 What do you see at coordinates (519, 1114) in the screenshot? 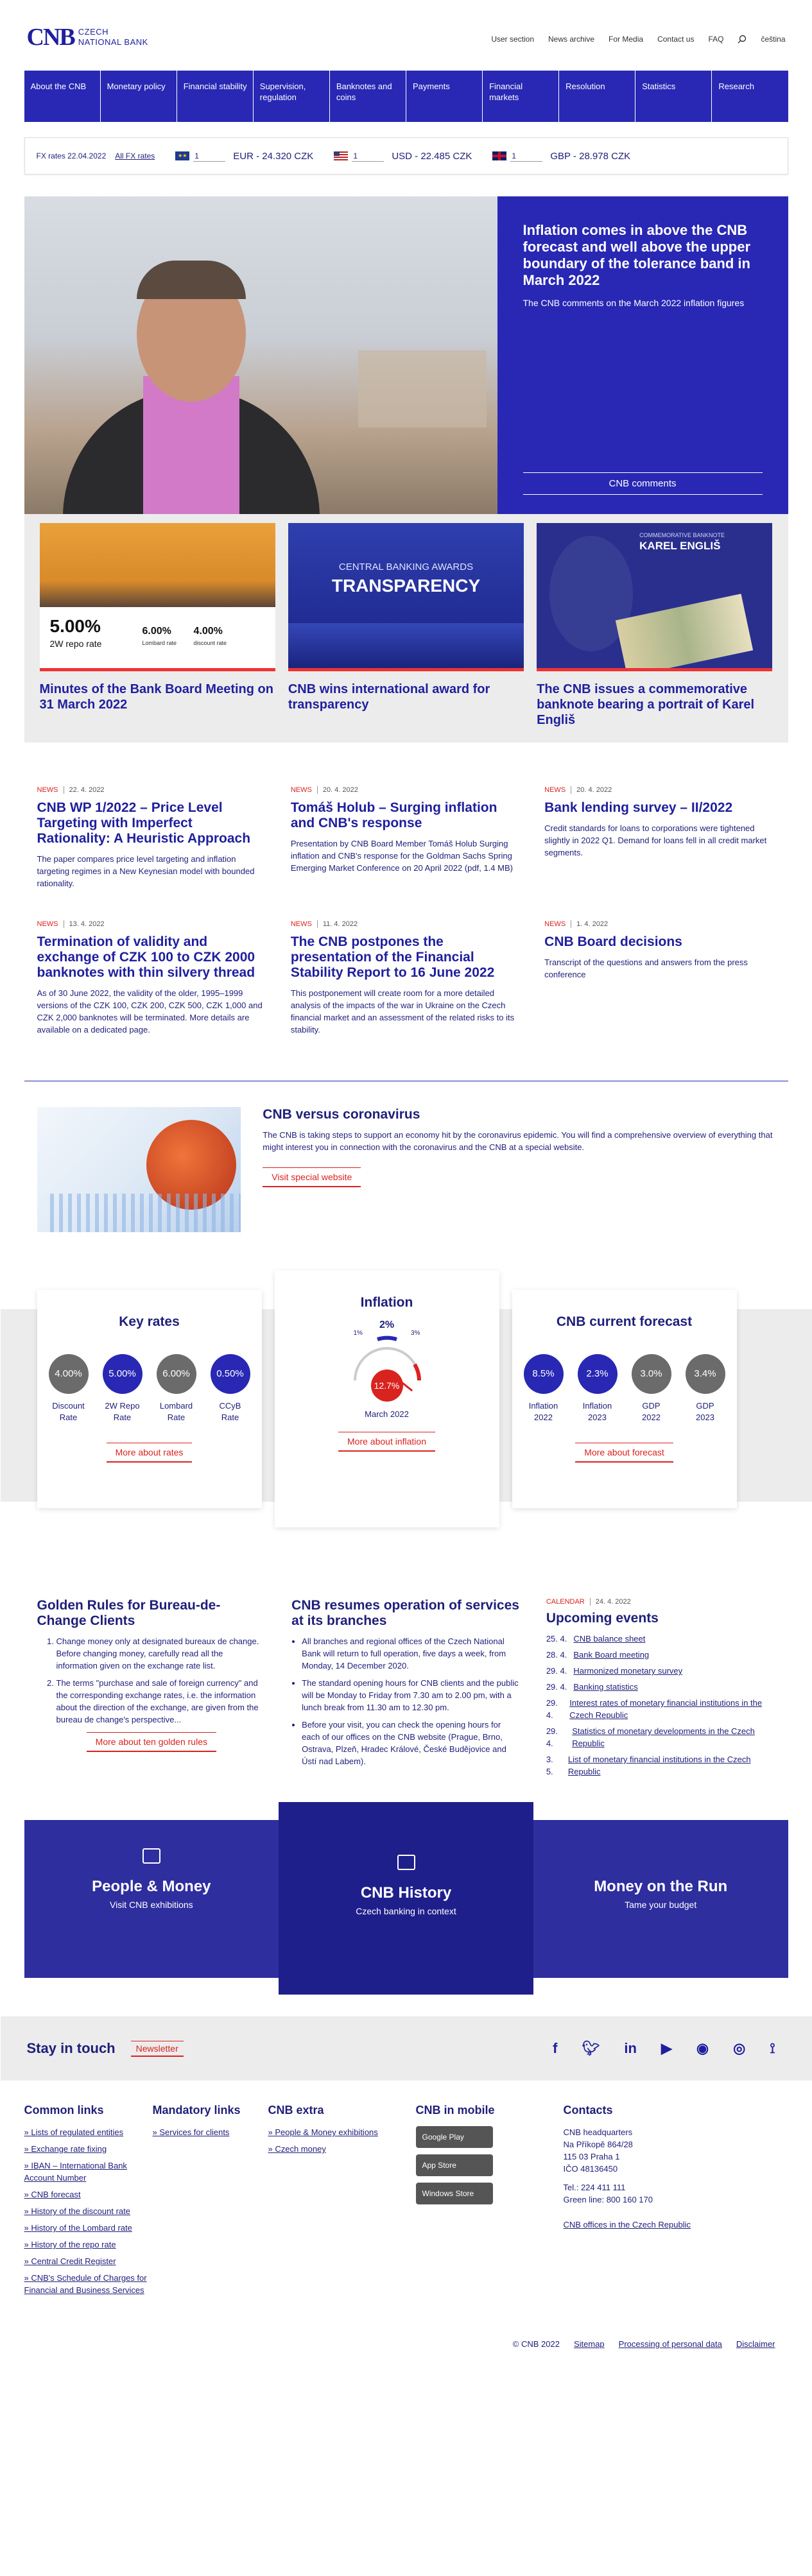
I see `corona-title: CNB versus coronavirus` at bounding box center [519, 1114].